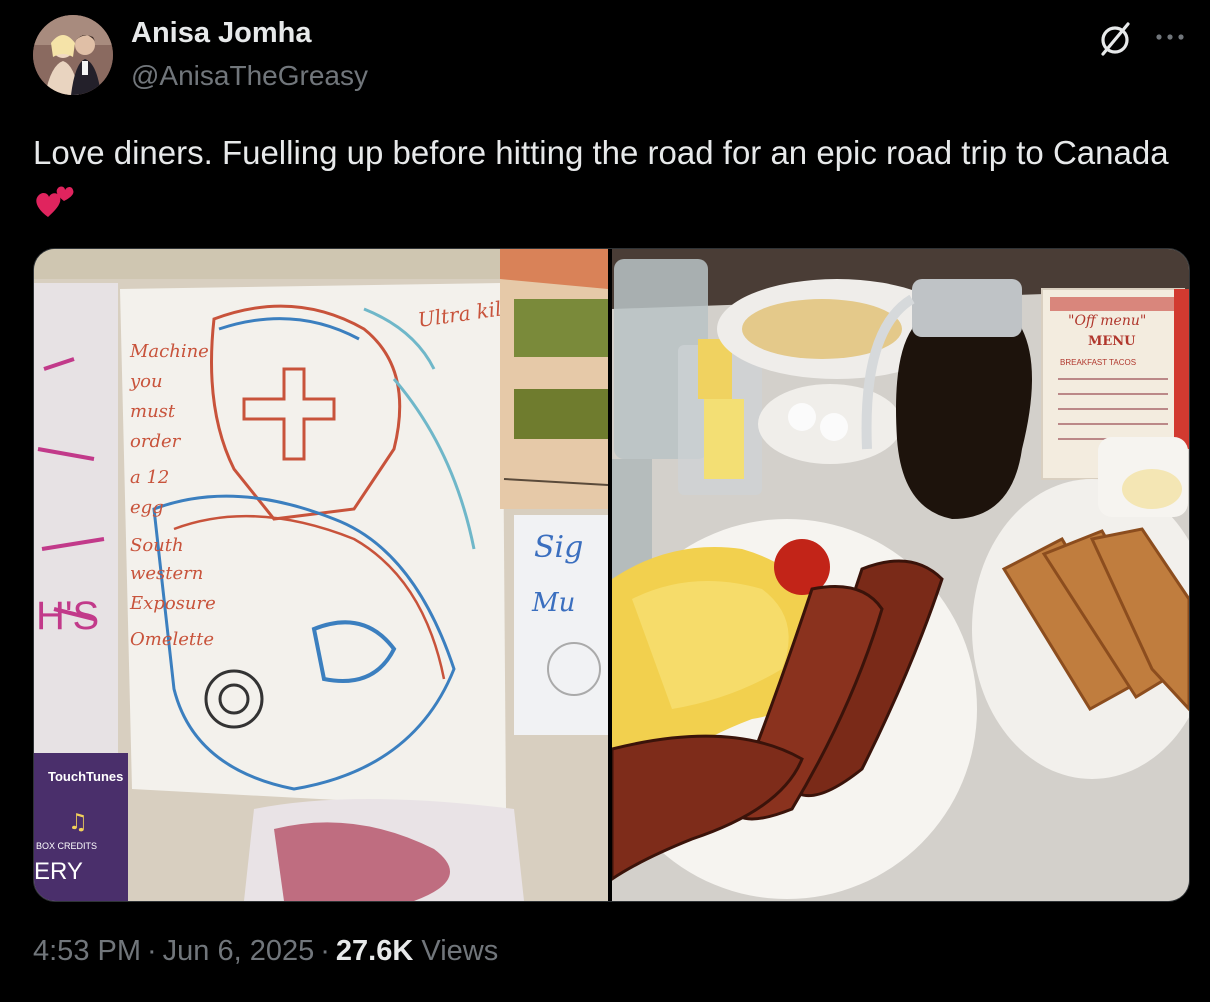  Describe the element at coordinates (73, 55) in the screenshot. I see `avatar` at that location.